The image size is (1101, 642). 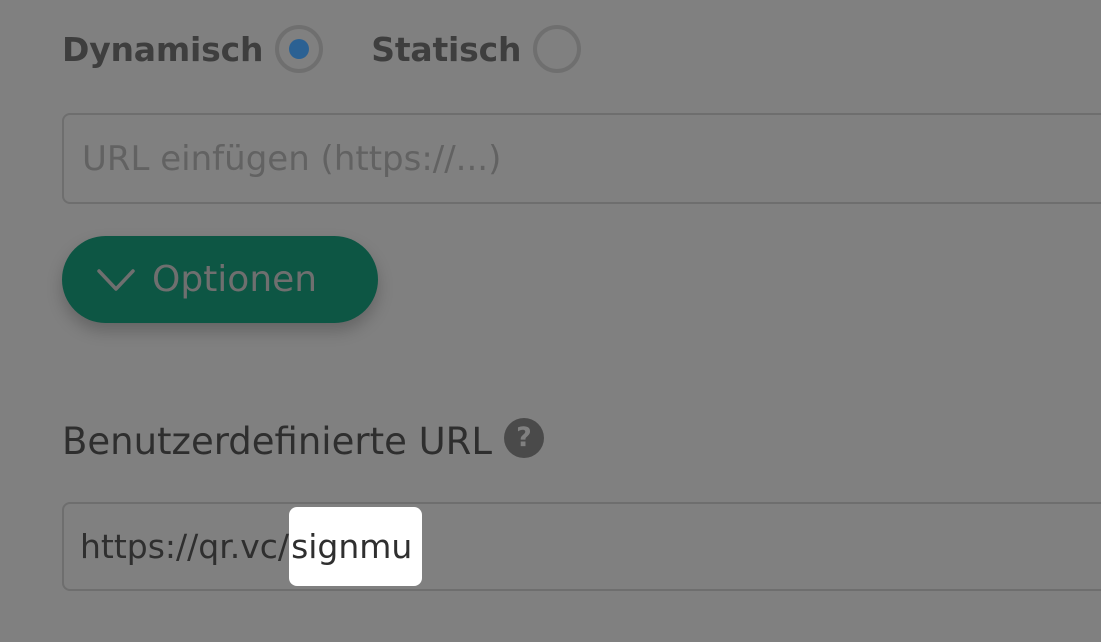 I want to click on chevron-down-icon, so click(x=116, y=280).